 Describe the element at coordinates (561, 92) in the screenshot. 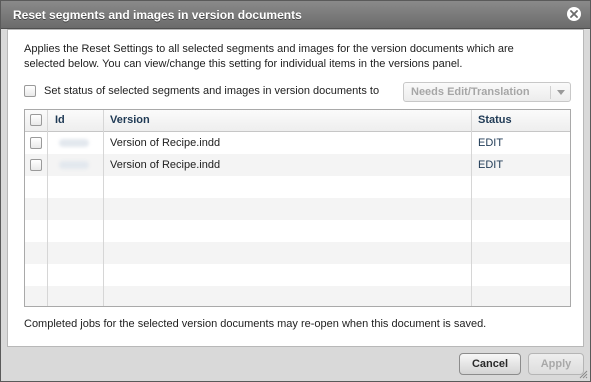

I see `chevron-down-icon` at that location.